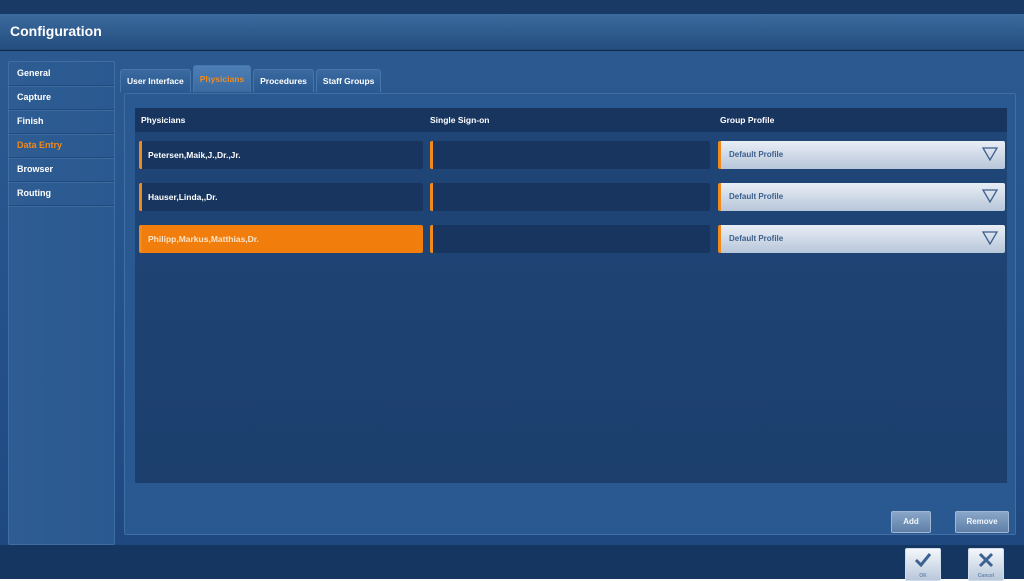 The height and width of the screenshot is (581, 1024). I want to click on check-icon, so click(923, 560).